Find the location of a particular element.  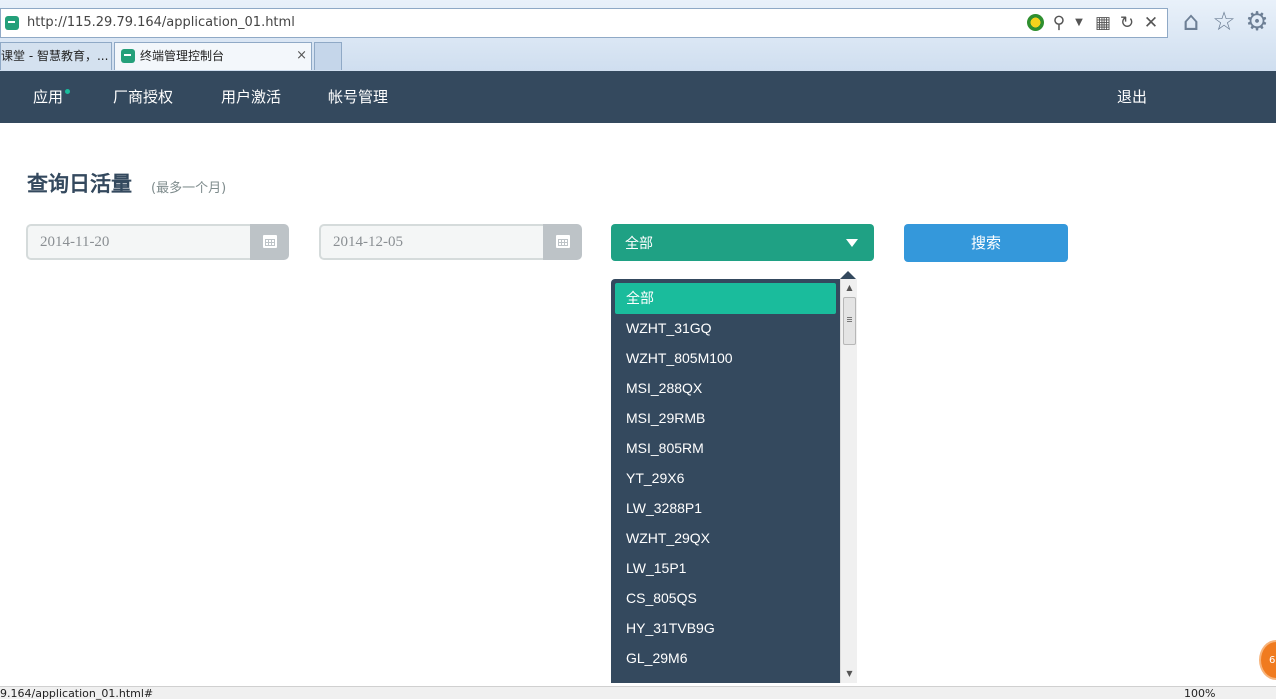

page-icon: ▦ is located at coordinates (1103, 23).